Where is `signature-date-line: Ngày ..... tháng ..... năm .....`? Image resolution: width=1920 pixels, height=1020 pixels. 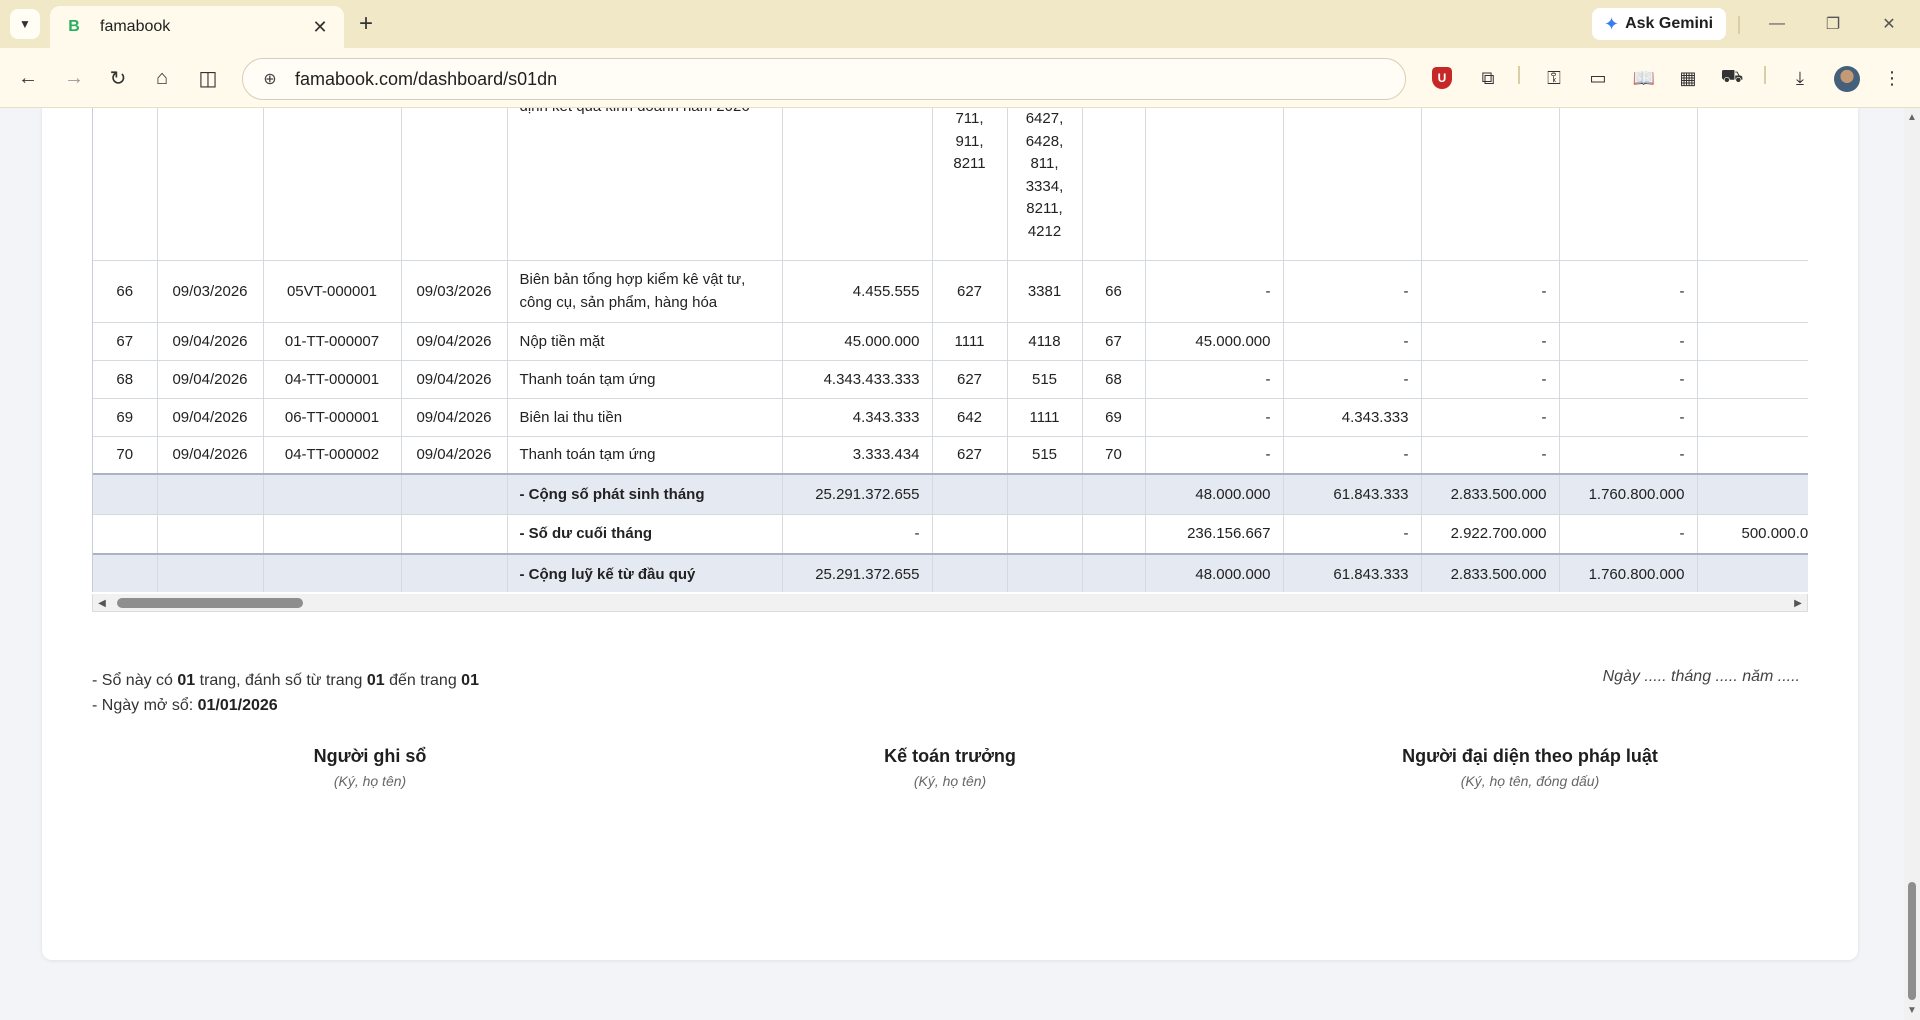
signature-date-line: Ngày ..... tháng ..... năm ..... is located at coordinates (1701, 676).